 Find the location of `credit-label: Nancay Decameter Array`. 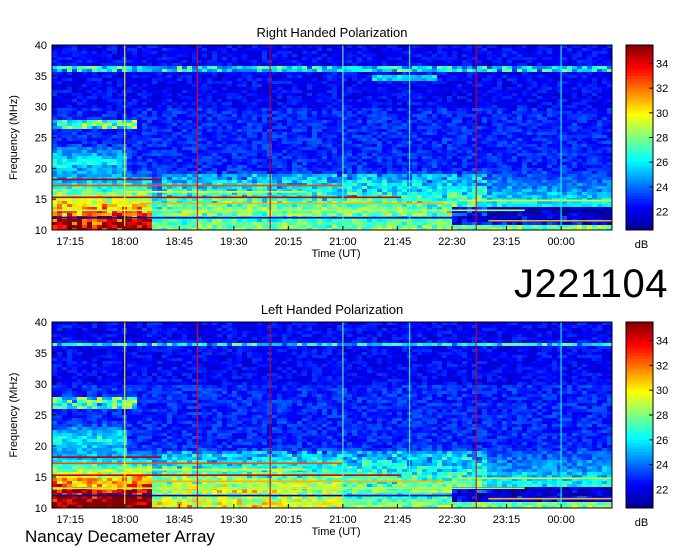

credit-label: Nancay Decameter Array is located at coordinates (120, 536).